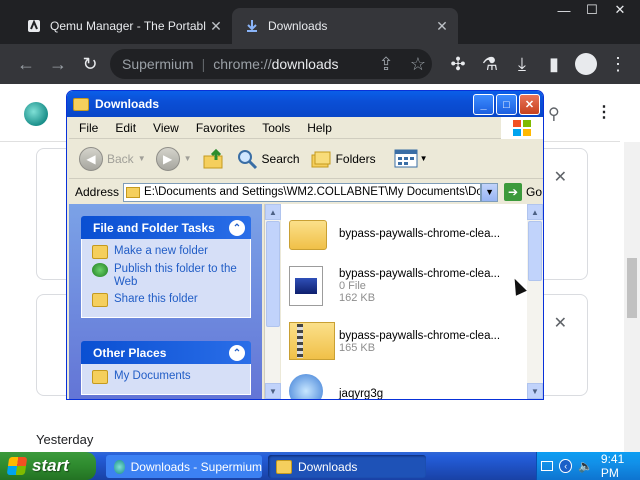 This screenshot has width=640, height=480. I want to click on tab-title: Qemu Manager - The Portable F, so click(128, 26).